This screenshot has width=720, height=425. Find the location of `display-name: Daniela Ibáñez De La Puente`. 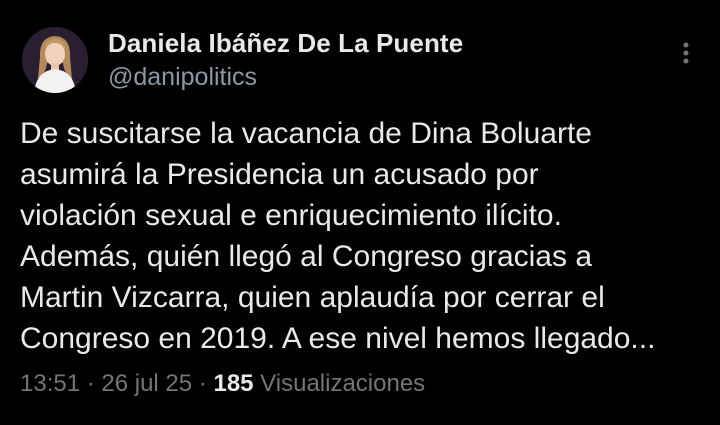

display-name: Daniela Ibáñez De La Puente is located at coordinates (285, 43).